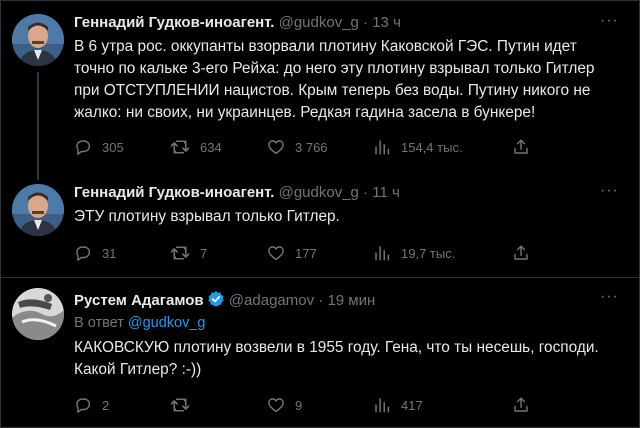 The width and height of the screenshot is (640, 428). Describe the element at coordinates (167, 323) in the screenshot. I see `reply-handle-link: @gudkov_g` at that location.